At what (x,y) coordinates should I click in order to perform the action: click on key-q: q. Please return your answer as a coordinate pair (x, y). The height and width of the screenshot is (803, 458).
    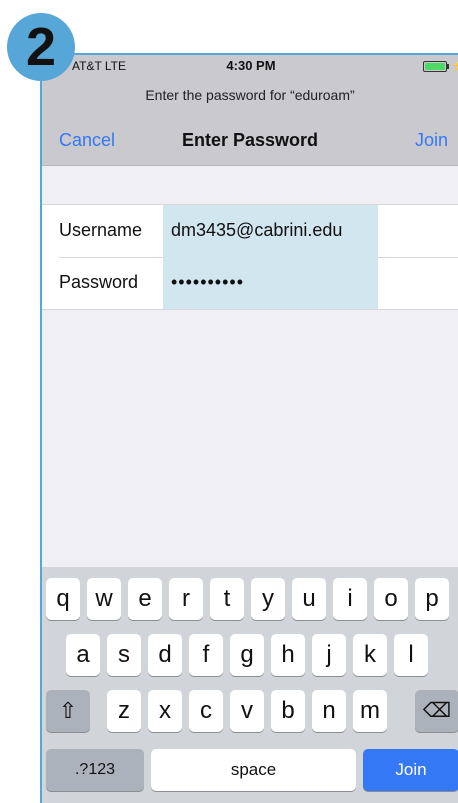
    Looking at the image, I should click on (63, 599).